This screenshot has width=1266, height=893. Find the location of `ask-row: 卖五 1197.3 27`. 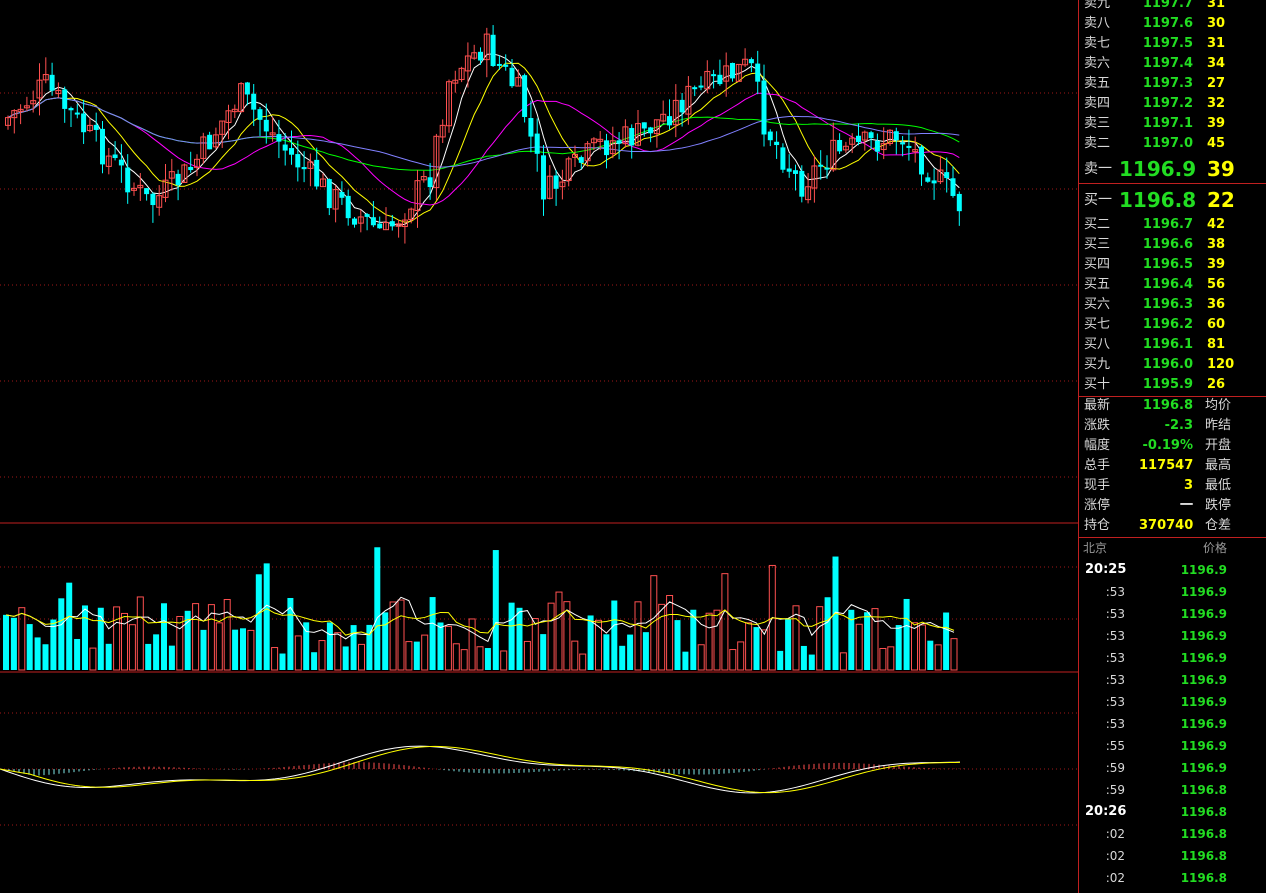

ask-row: 卖五 1197.3 27 is located at coordinates (1172, 84).